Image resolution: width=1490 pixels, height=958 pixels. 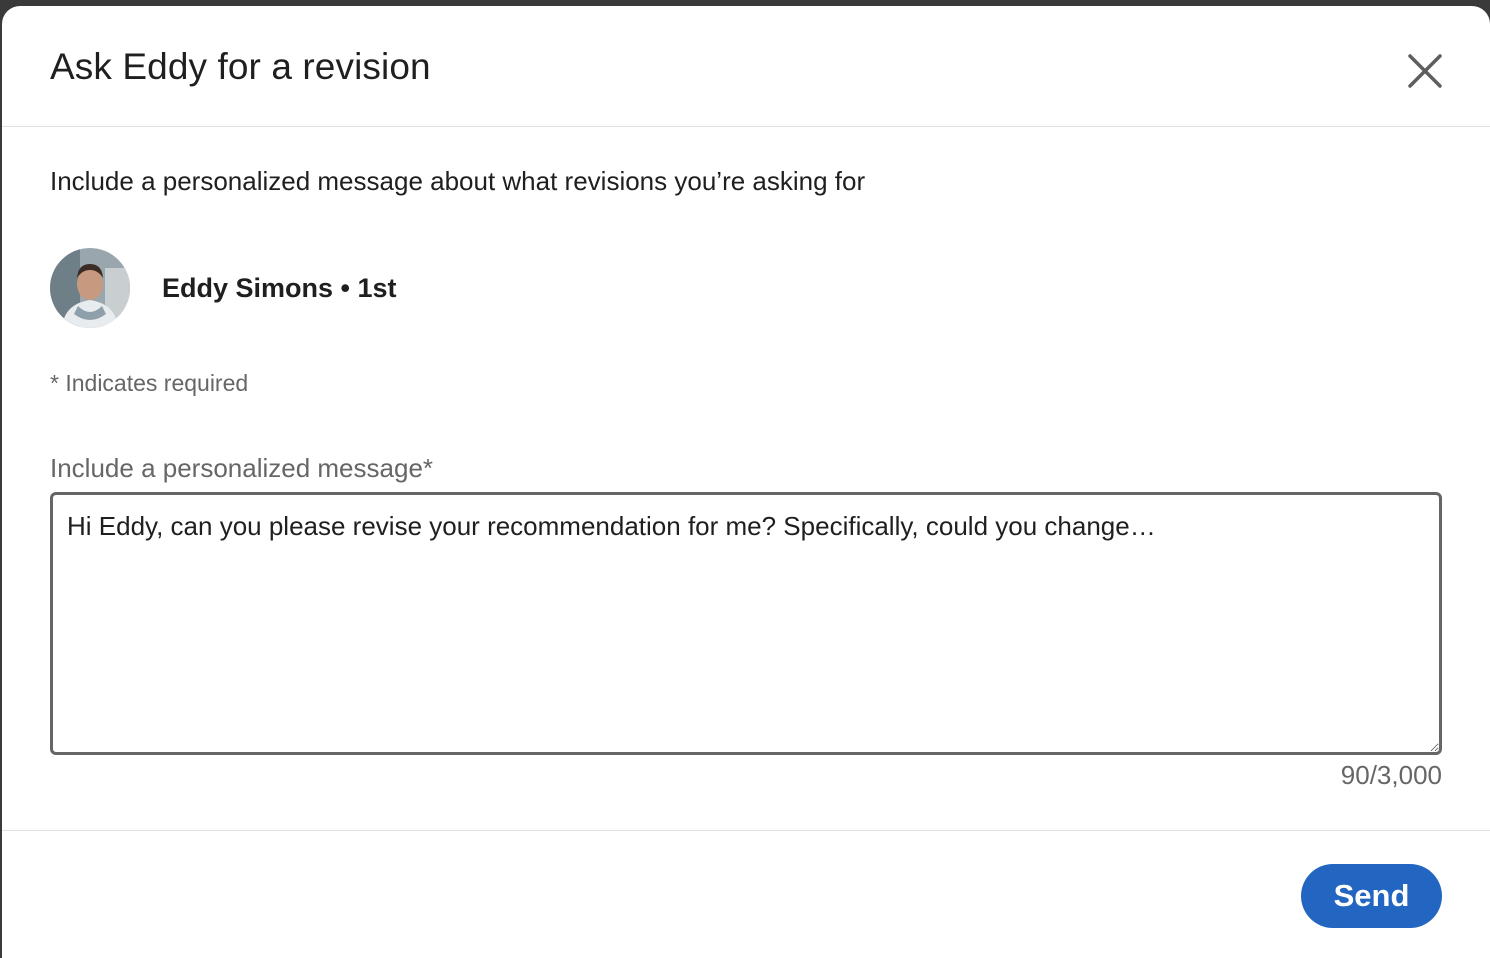 I want to click on message-label: Include a personalized message*, so click(x=242, y=468).